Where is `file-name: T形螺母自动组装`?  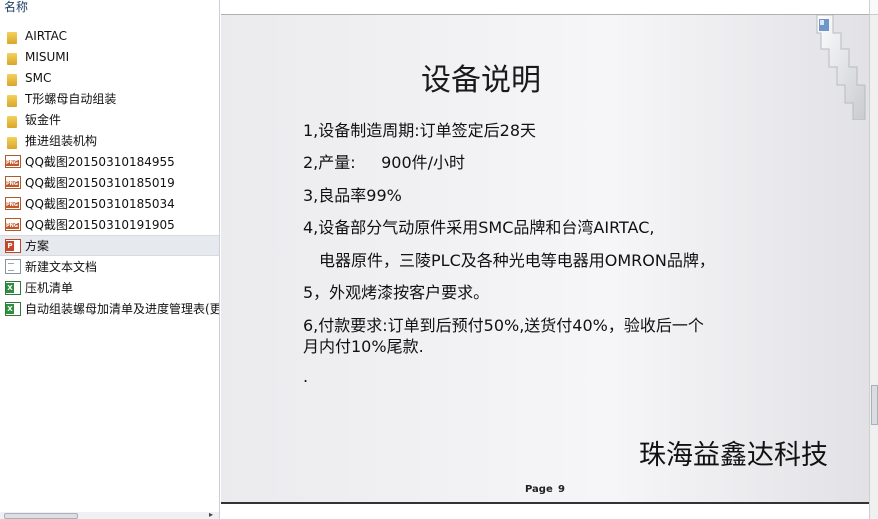
file-name: T形螺母自动组装 is located at coordinates (71, 99).